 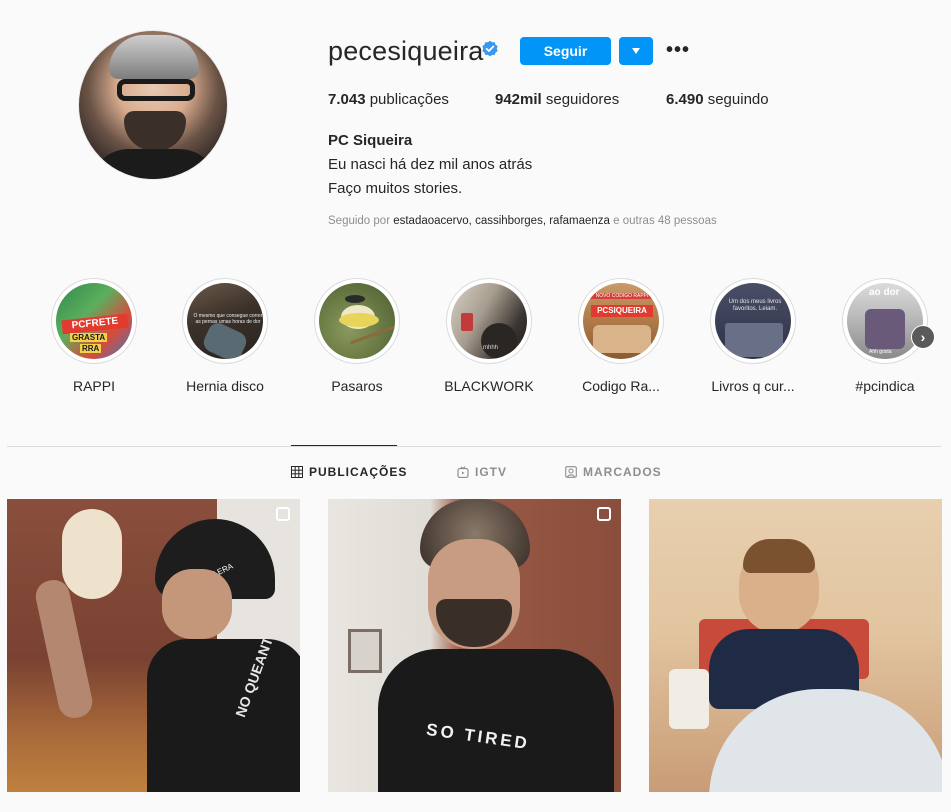 I want to click on bottle-figure, so click(x=885, y=329).